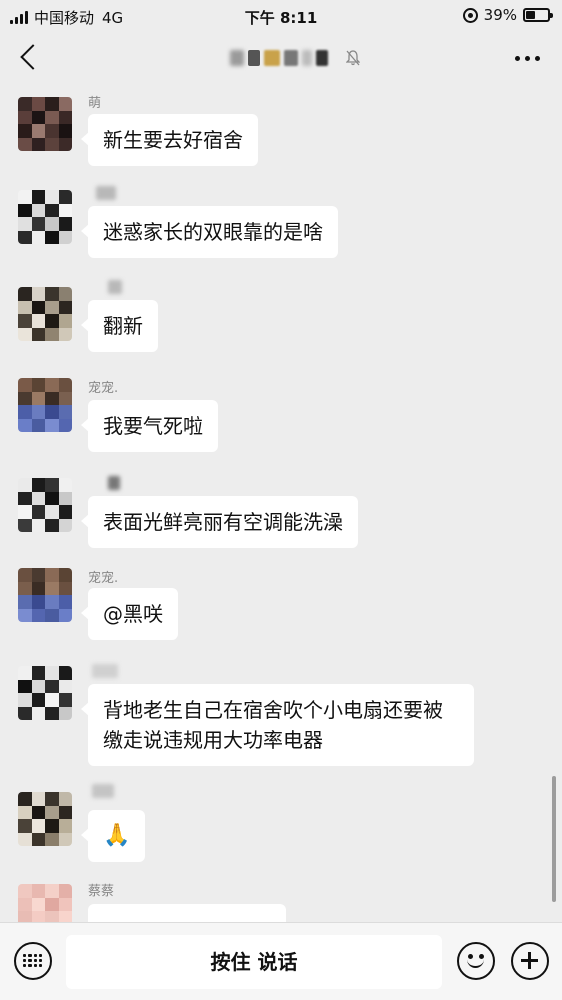 This screenshot has width=562, height=1000. I want to click on status-right: 39%, so click(507, 15).